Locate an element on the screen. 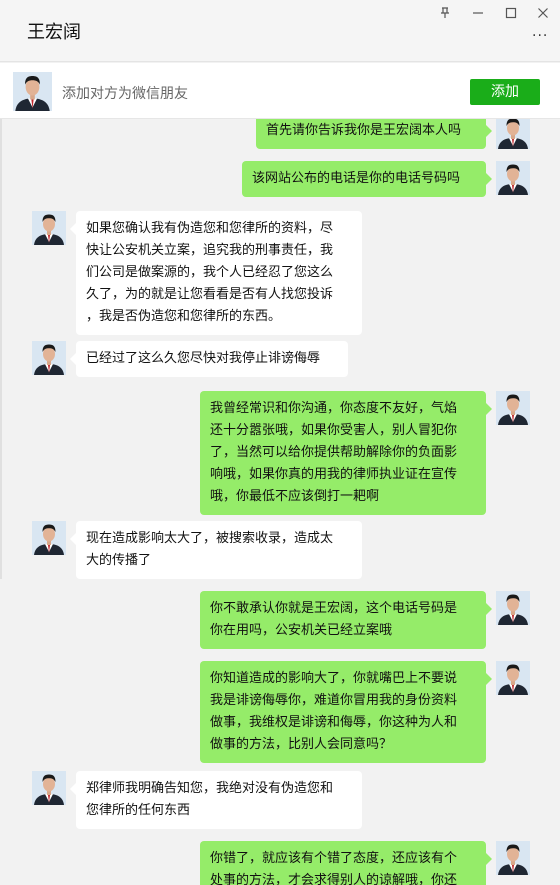  add-friend-bar: 添加对方为微信朋友 添加 is located at coordinates (280, 91).